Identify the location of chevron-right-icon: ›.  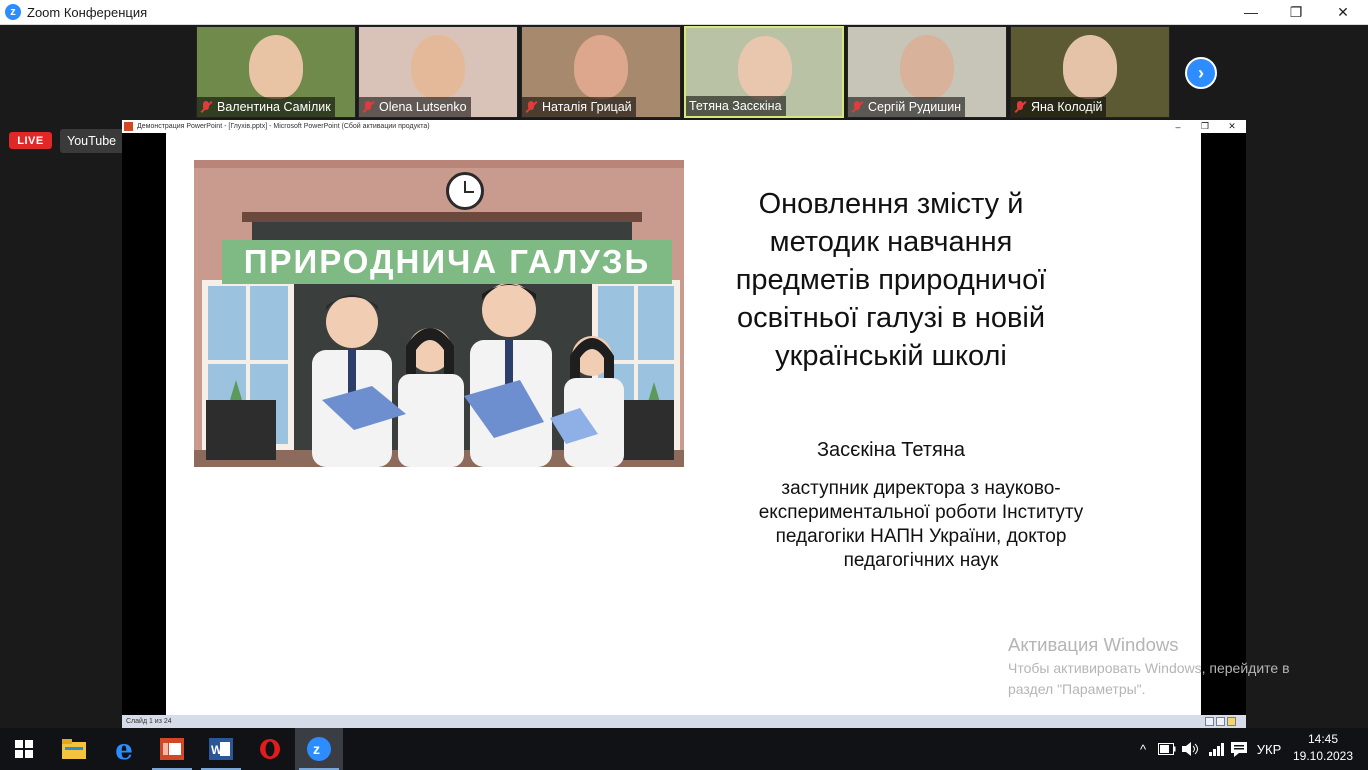
(1201, 72).